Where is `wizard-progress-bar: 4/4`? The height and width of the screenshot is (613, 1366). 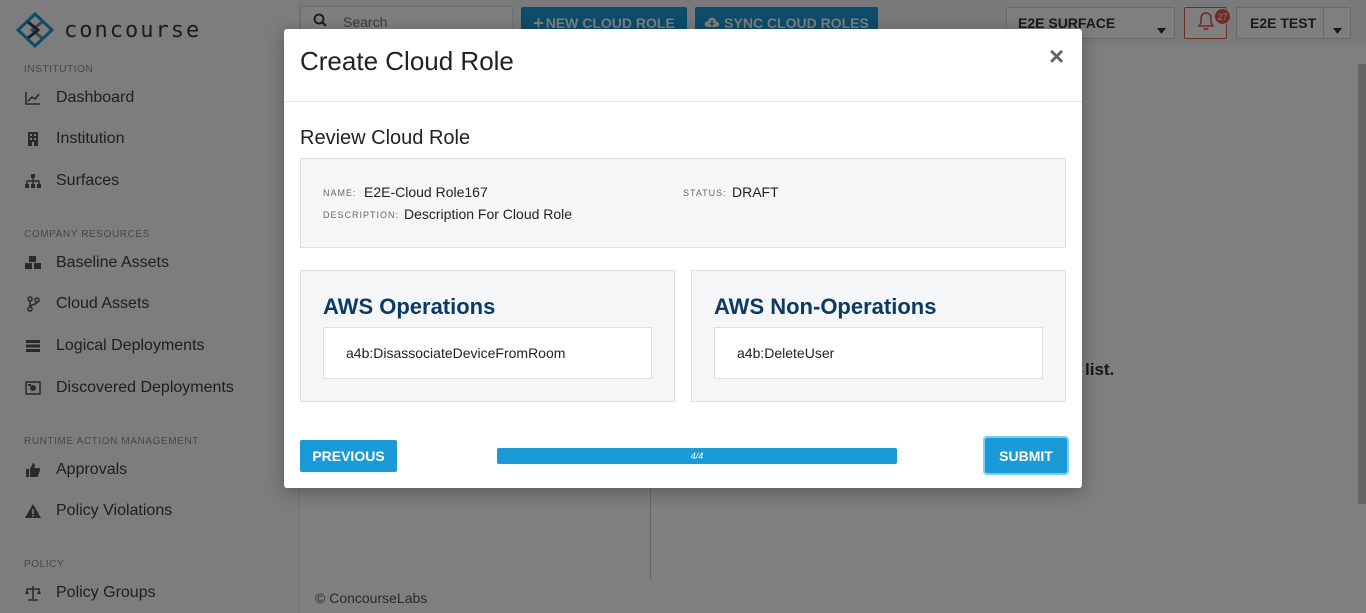
wizard-progress-bar: 4/4 is located at coordinates (697, 456).